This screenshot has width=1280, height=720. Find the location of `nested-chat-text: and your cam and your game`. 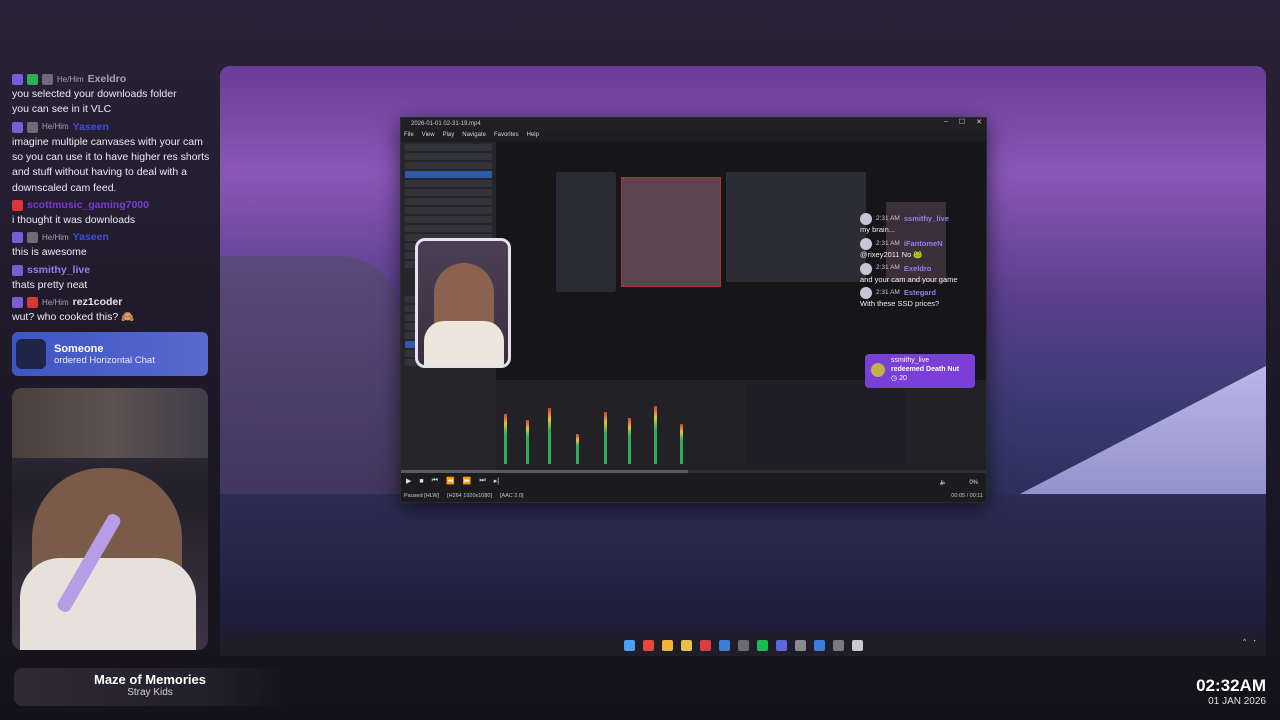

nested-chat-text: and your cam and your game is located at coordinates (909, 279).